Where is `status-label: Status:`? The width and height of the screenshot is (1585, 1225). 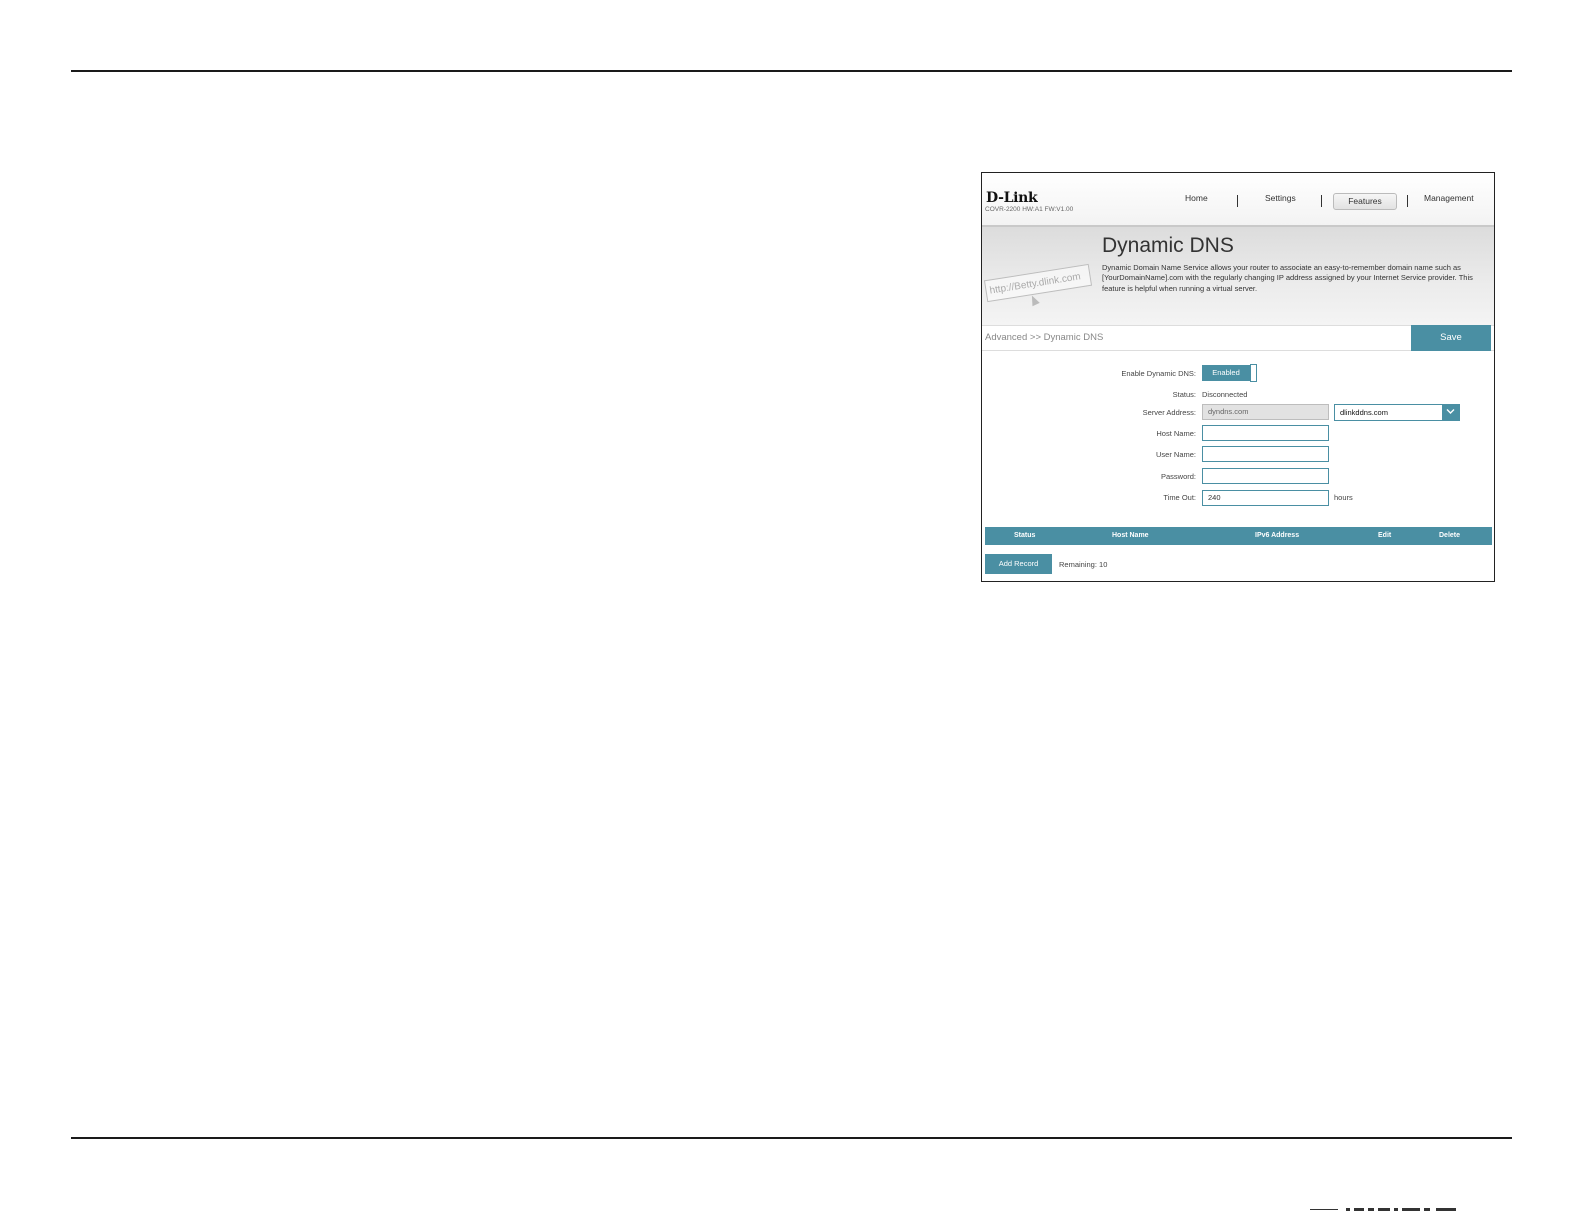
status-label: Status: is located at coordinates (1184, 394).